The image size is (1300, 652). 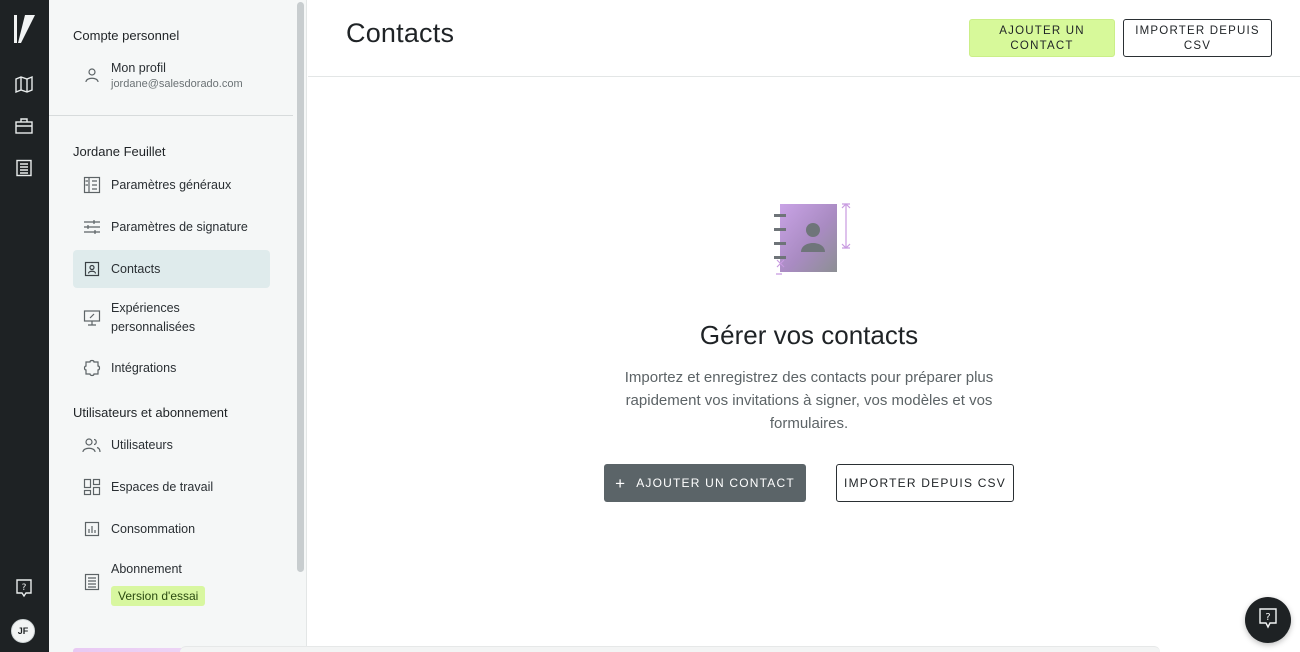 I want to click on sidebar-item-workspaces: Espaces de travail, so click(x=171, y=487).